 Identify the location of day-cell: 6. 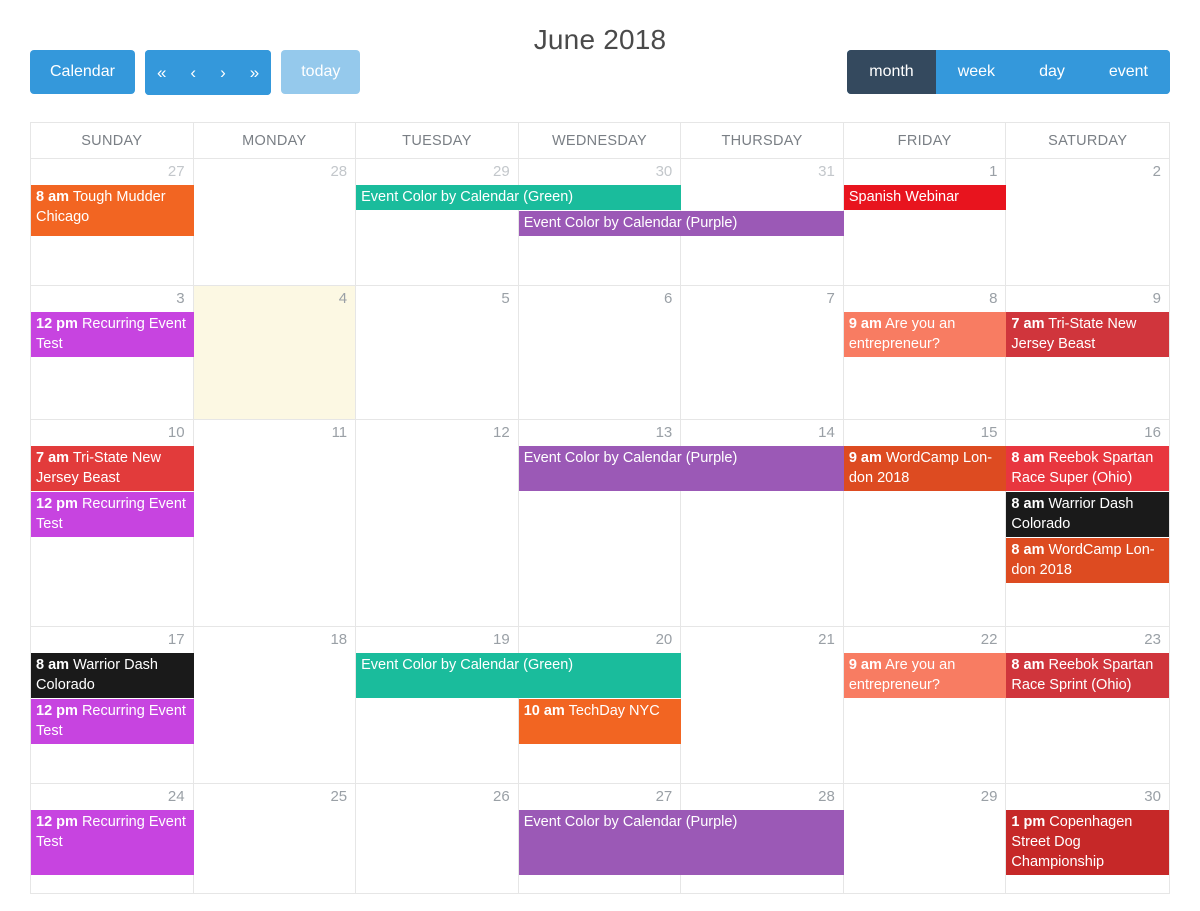
(600, 352).